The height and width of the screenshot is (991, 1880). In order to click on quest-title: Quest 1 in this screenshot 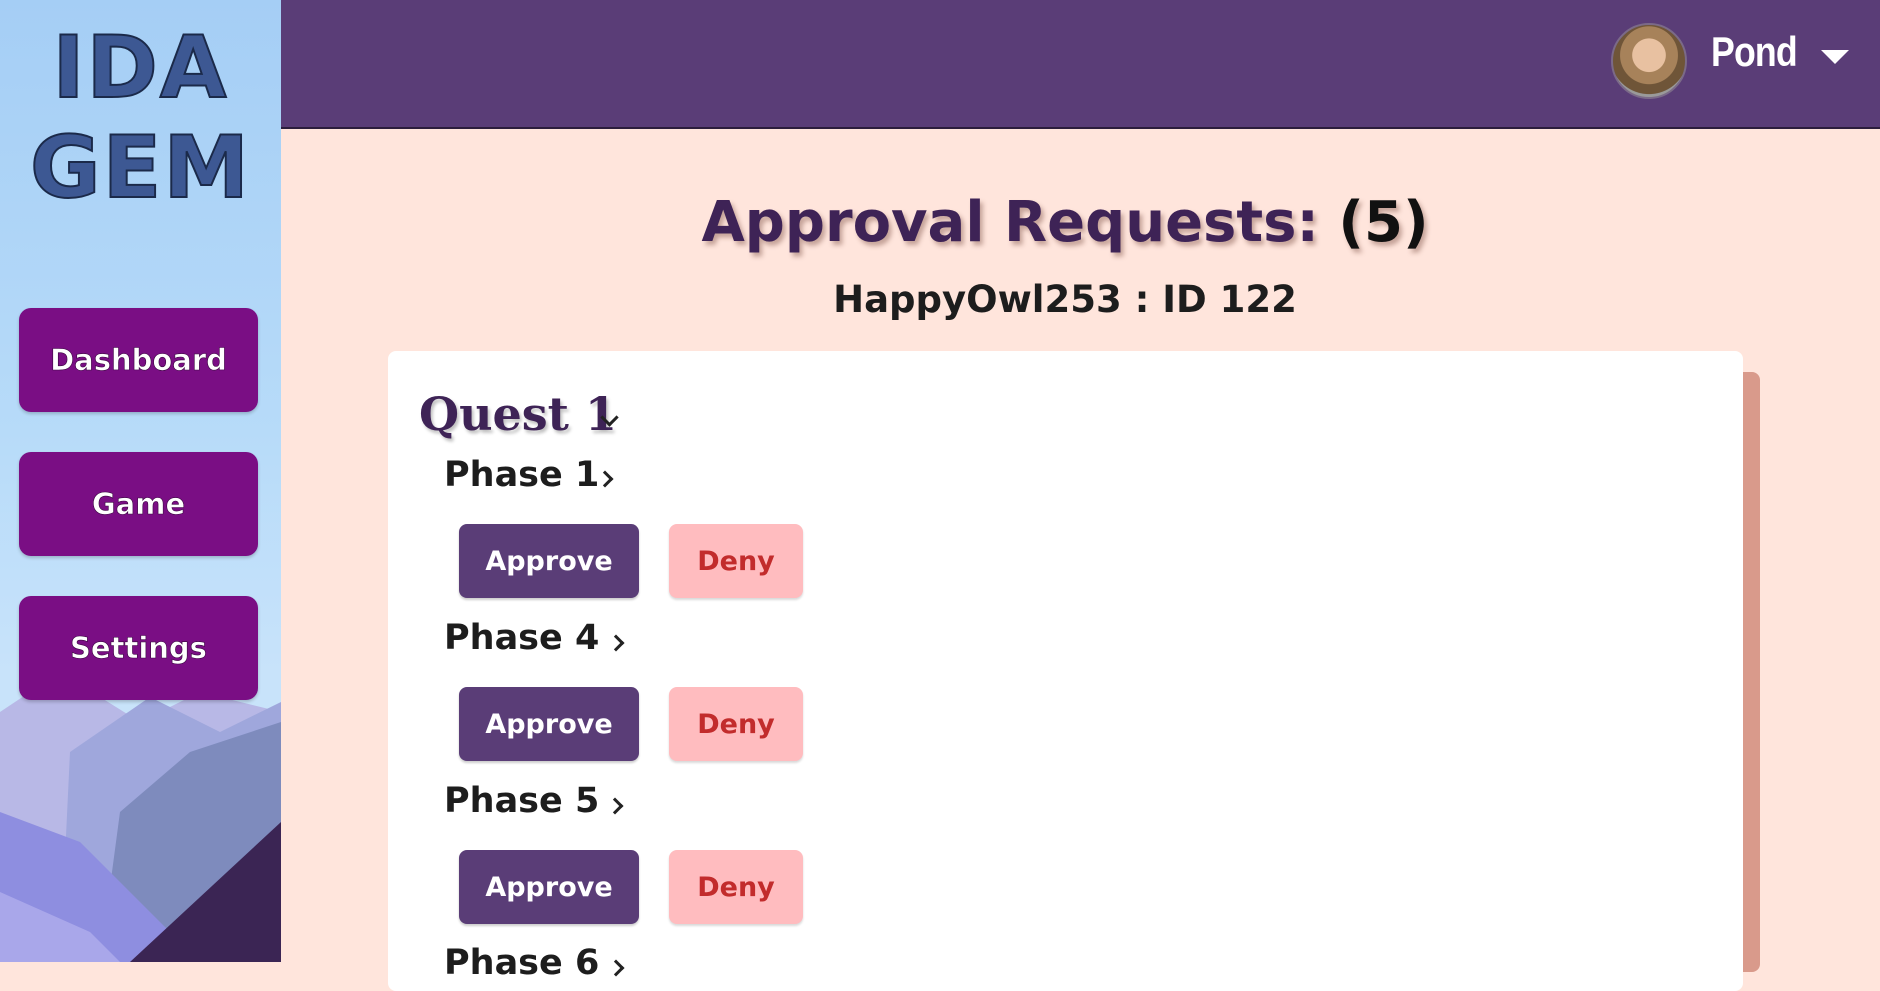, I will do `click(518, 414)`.